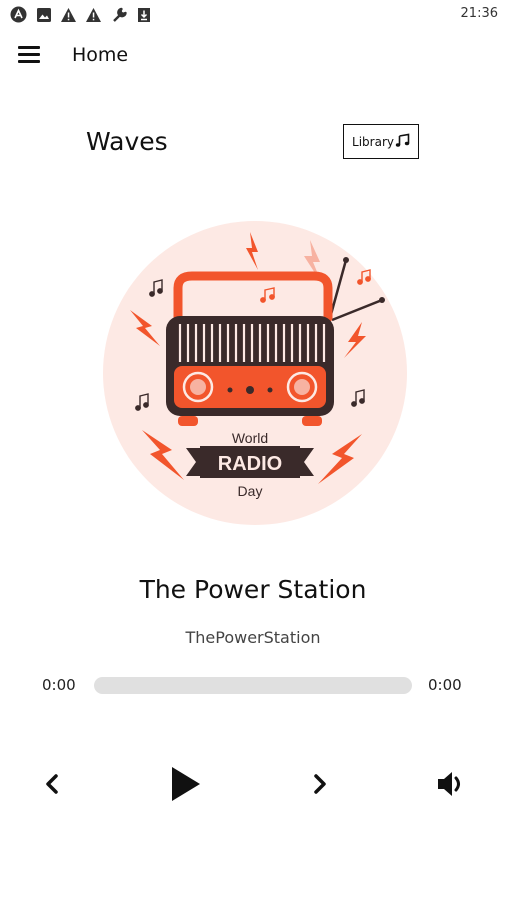  I want to click on page-title: Home, so click(100, 55).